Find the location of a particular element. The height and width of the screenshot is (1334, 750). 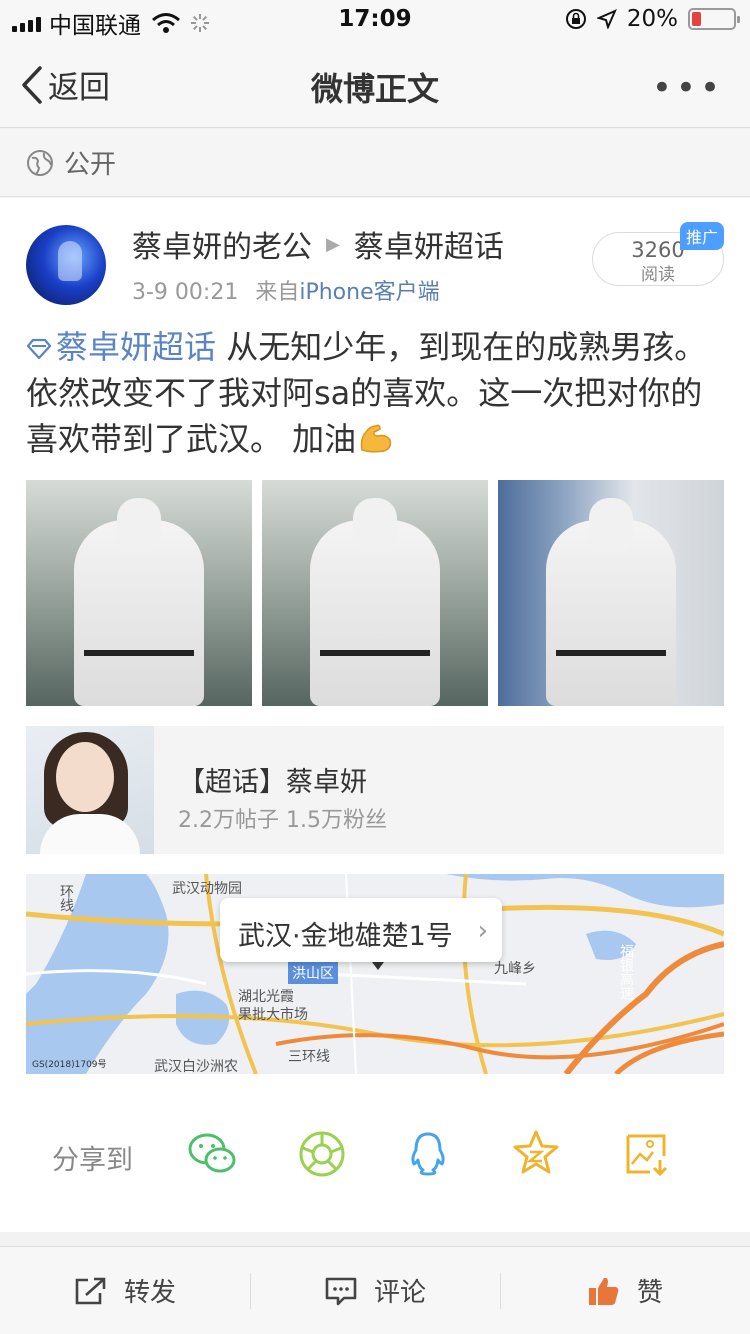

map-label-6: 三环线 is located at coordinates (309, 1057).